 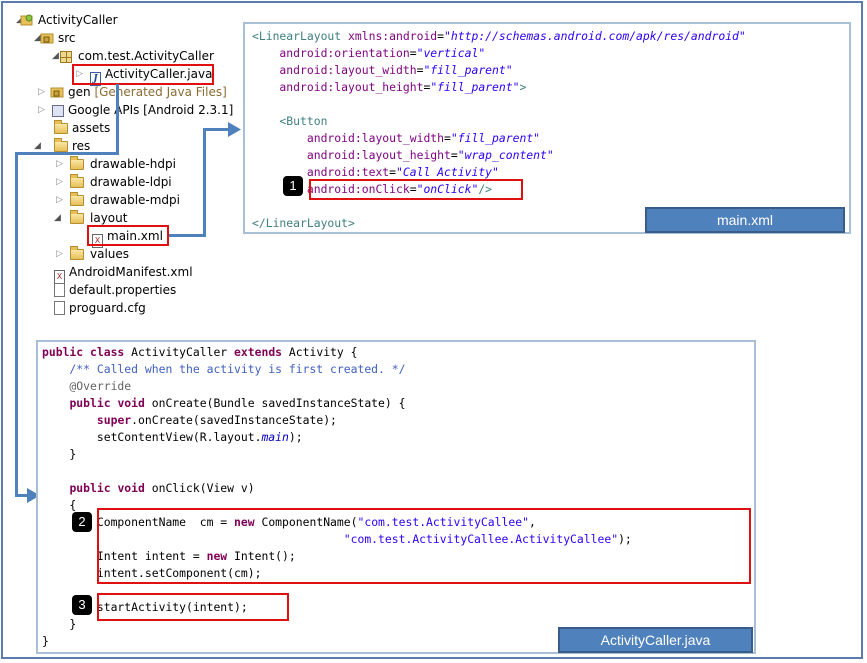 I want to click on code-token: public class, so click(x=87, y=352).